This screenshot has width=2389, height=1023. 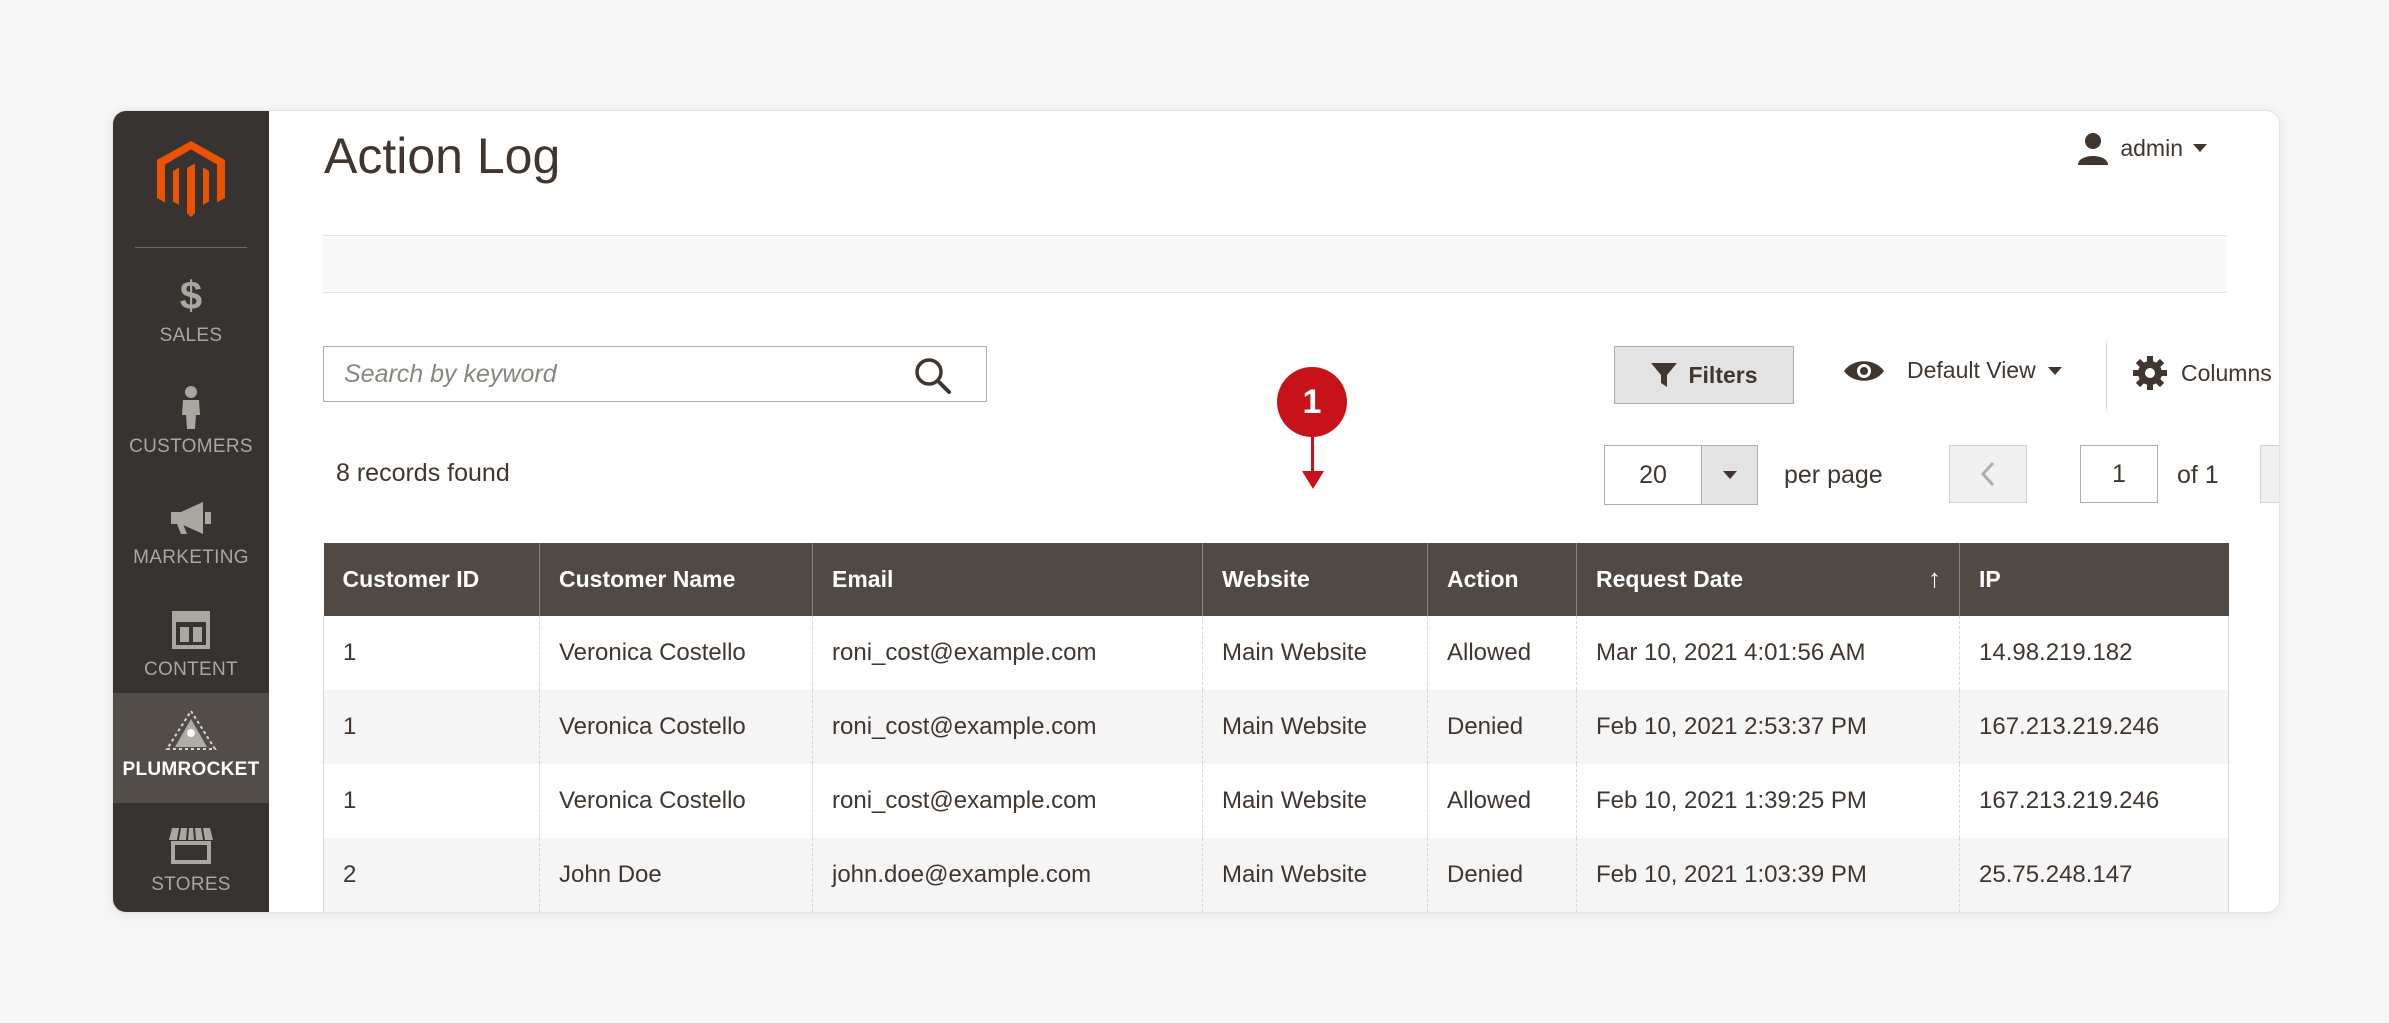 What do you see at coordinates (2269, 474) in the screenshot?
I see `next-page-button` at bounding box center [2269, 474].